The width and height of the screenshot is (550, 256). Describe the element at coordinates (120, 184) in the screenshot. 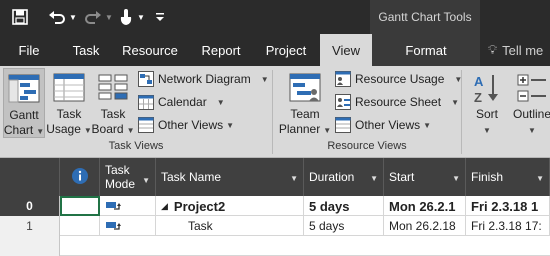

I see `task-mode-header-line2: Mode` at that location.